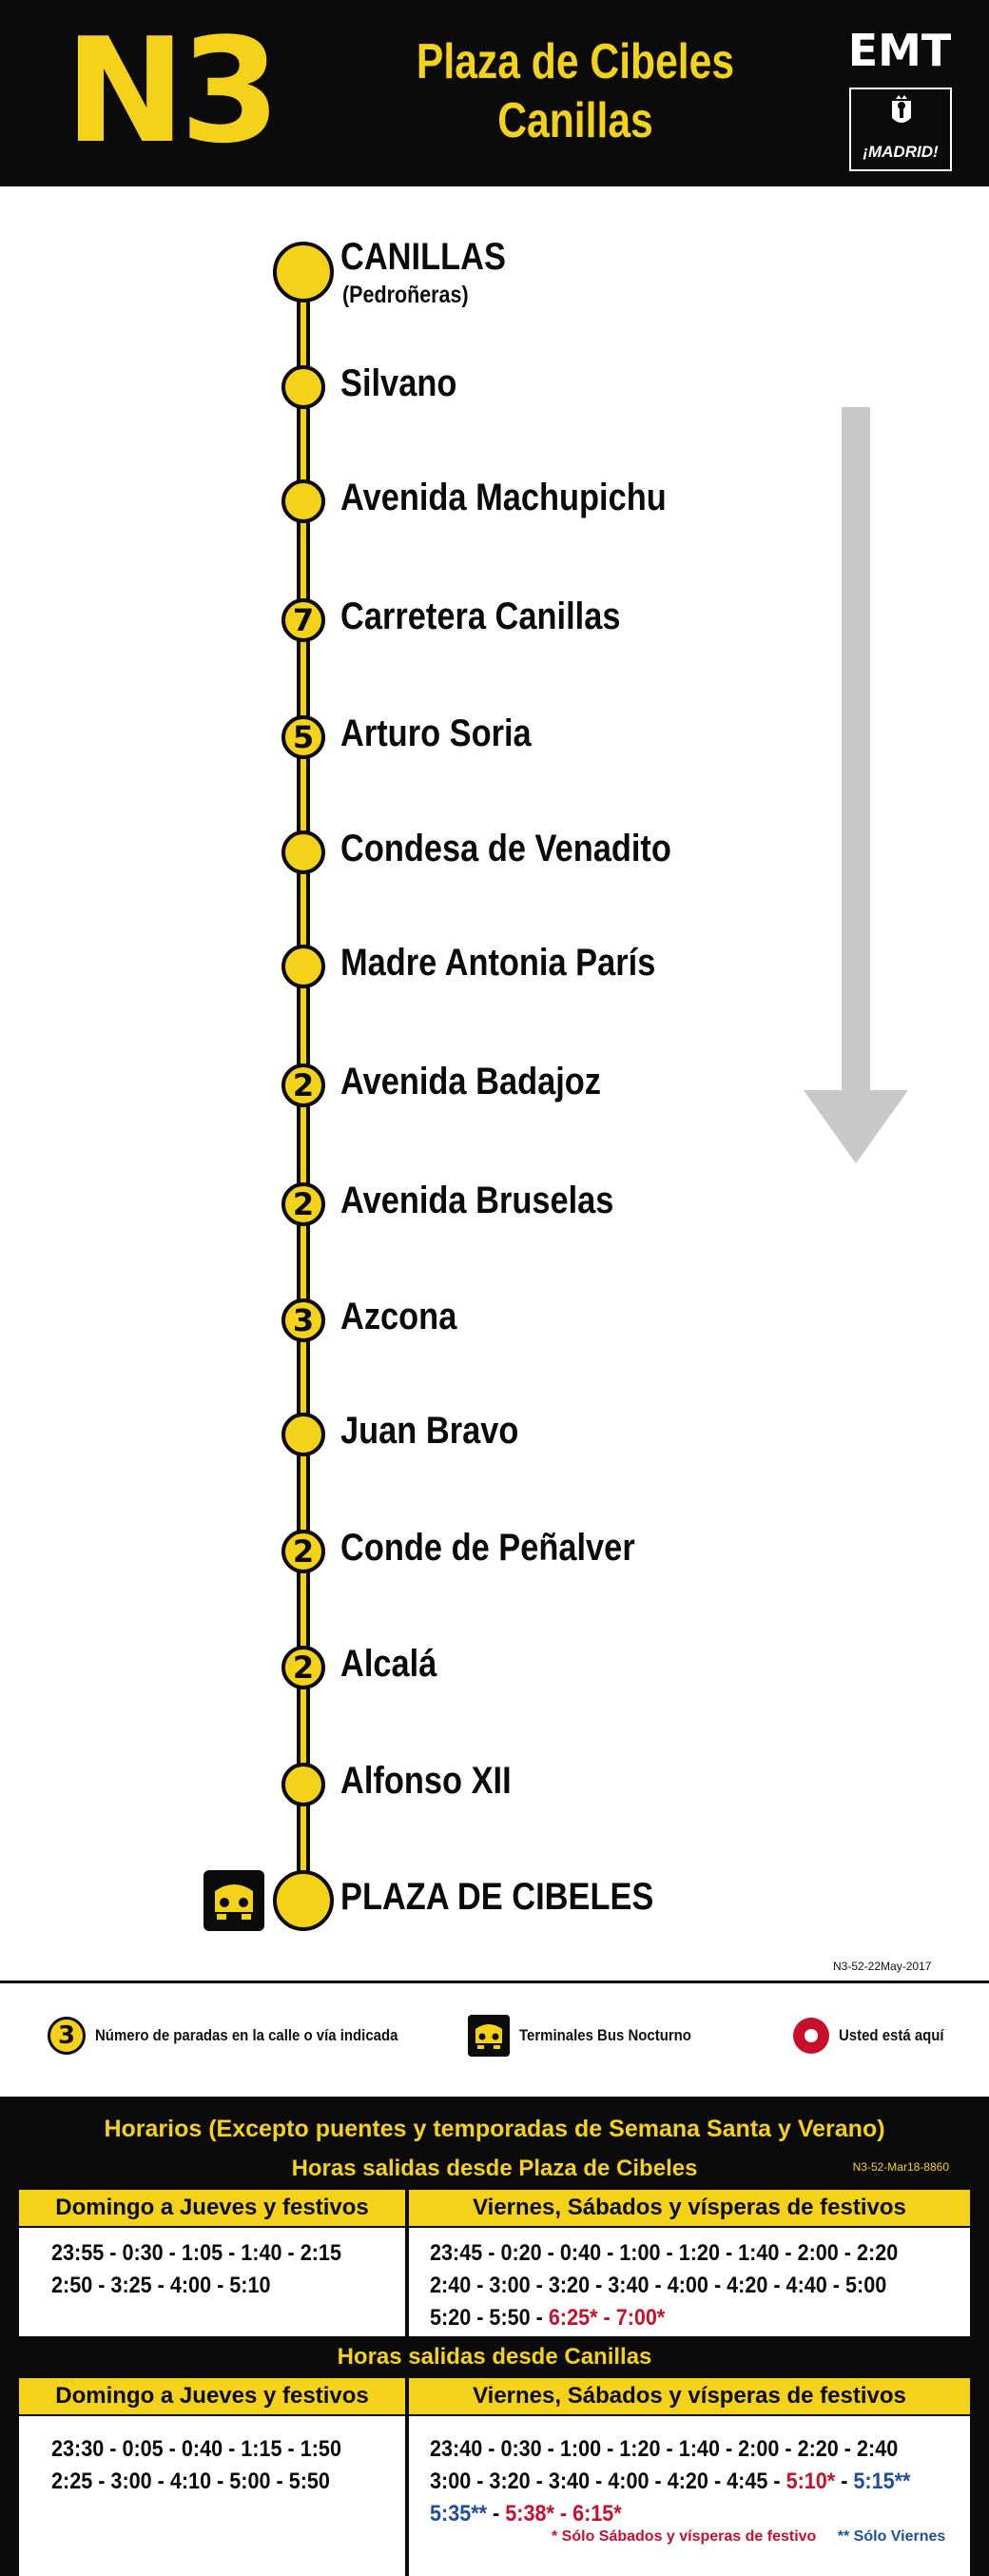 This screenshot has width=989, height=2576. I want to click on stop-name: Avenida Badajoz, so click(470, 1082).